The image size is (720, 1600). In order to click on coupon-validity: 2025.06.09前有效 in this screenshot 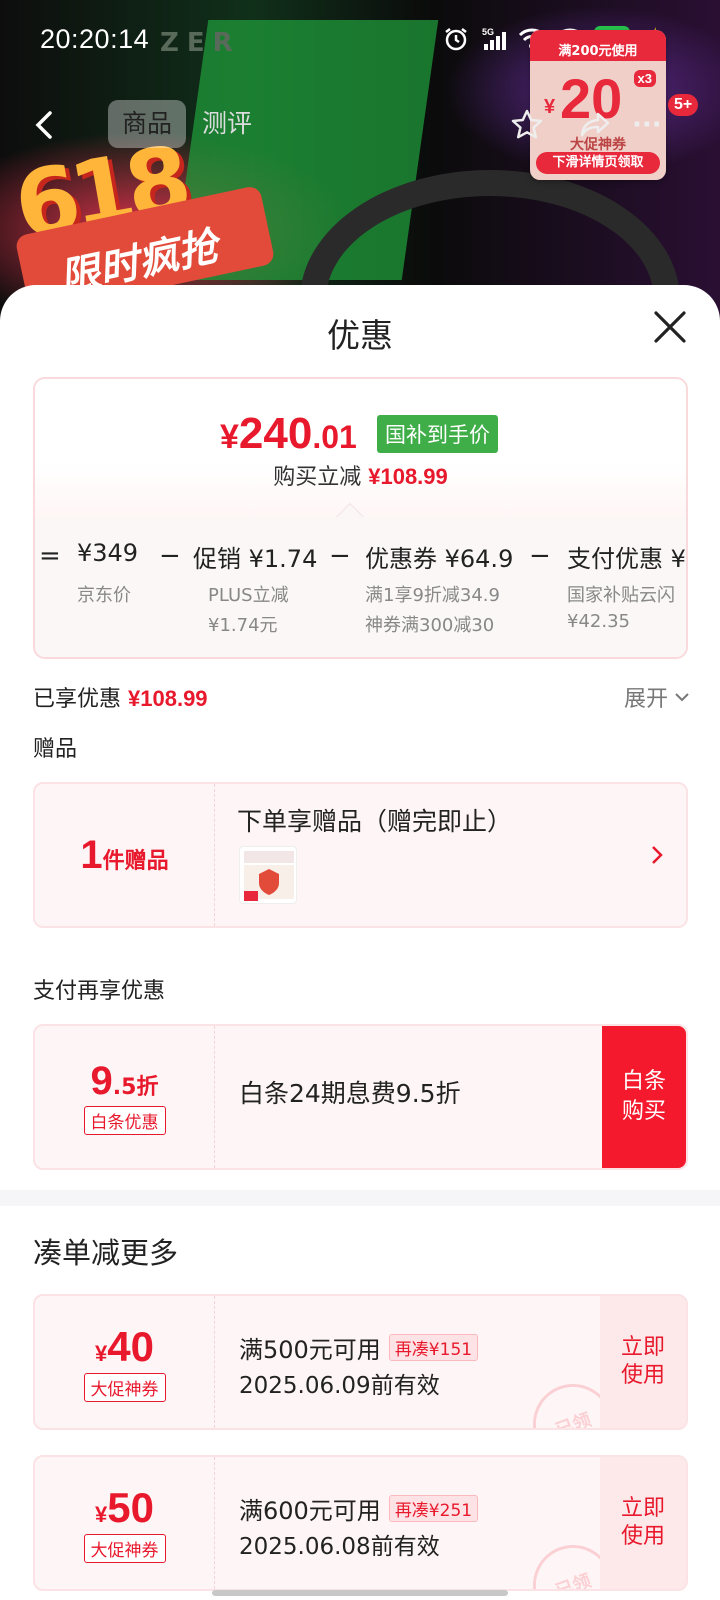, I will do `click(339, 1386)`.